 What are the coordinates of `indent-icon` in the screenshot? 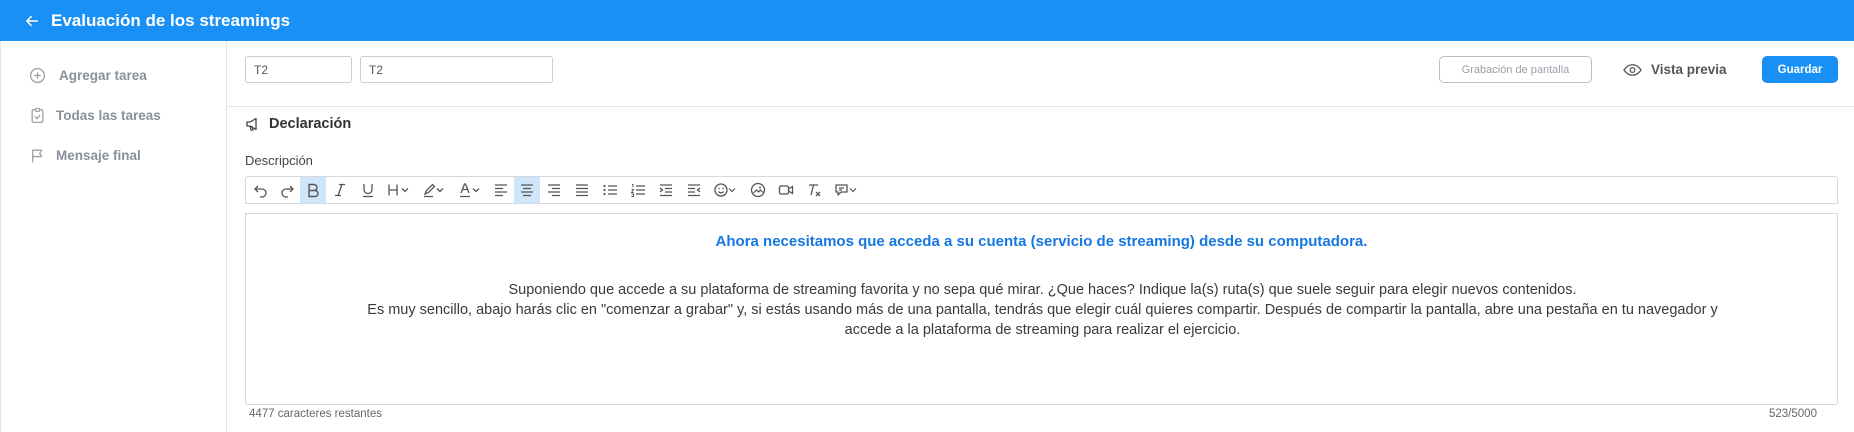 It's located at (666, 190).